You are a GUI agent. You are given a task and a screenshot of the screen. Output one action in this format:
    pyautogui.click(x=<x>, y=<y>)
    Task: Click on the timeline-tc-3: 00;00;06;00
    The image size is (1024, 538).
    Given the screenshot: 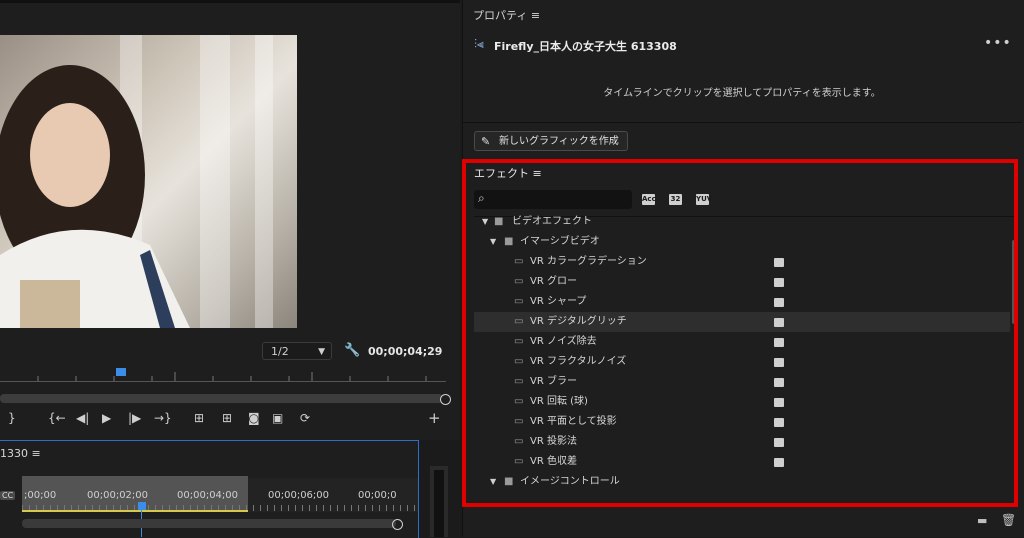 What is the action you would take?
    pyautogui.click(x=299, y=495)
    